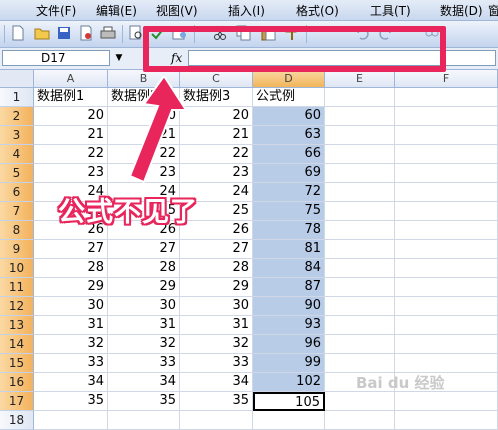 Image resolution: width=498 pixels, height=430 pixels. What do you see at coordinates (17, 249) in the screenshot?
I see `row-header: 9` at bounding box center [17, 249].